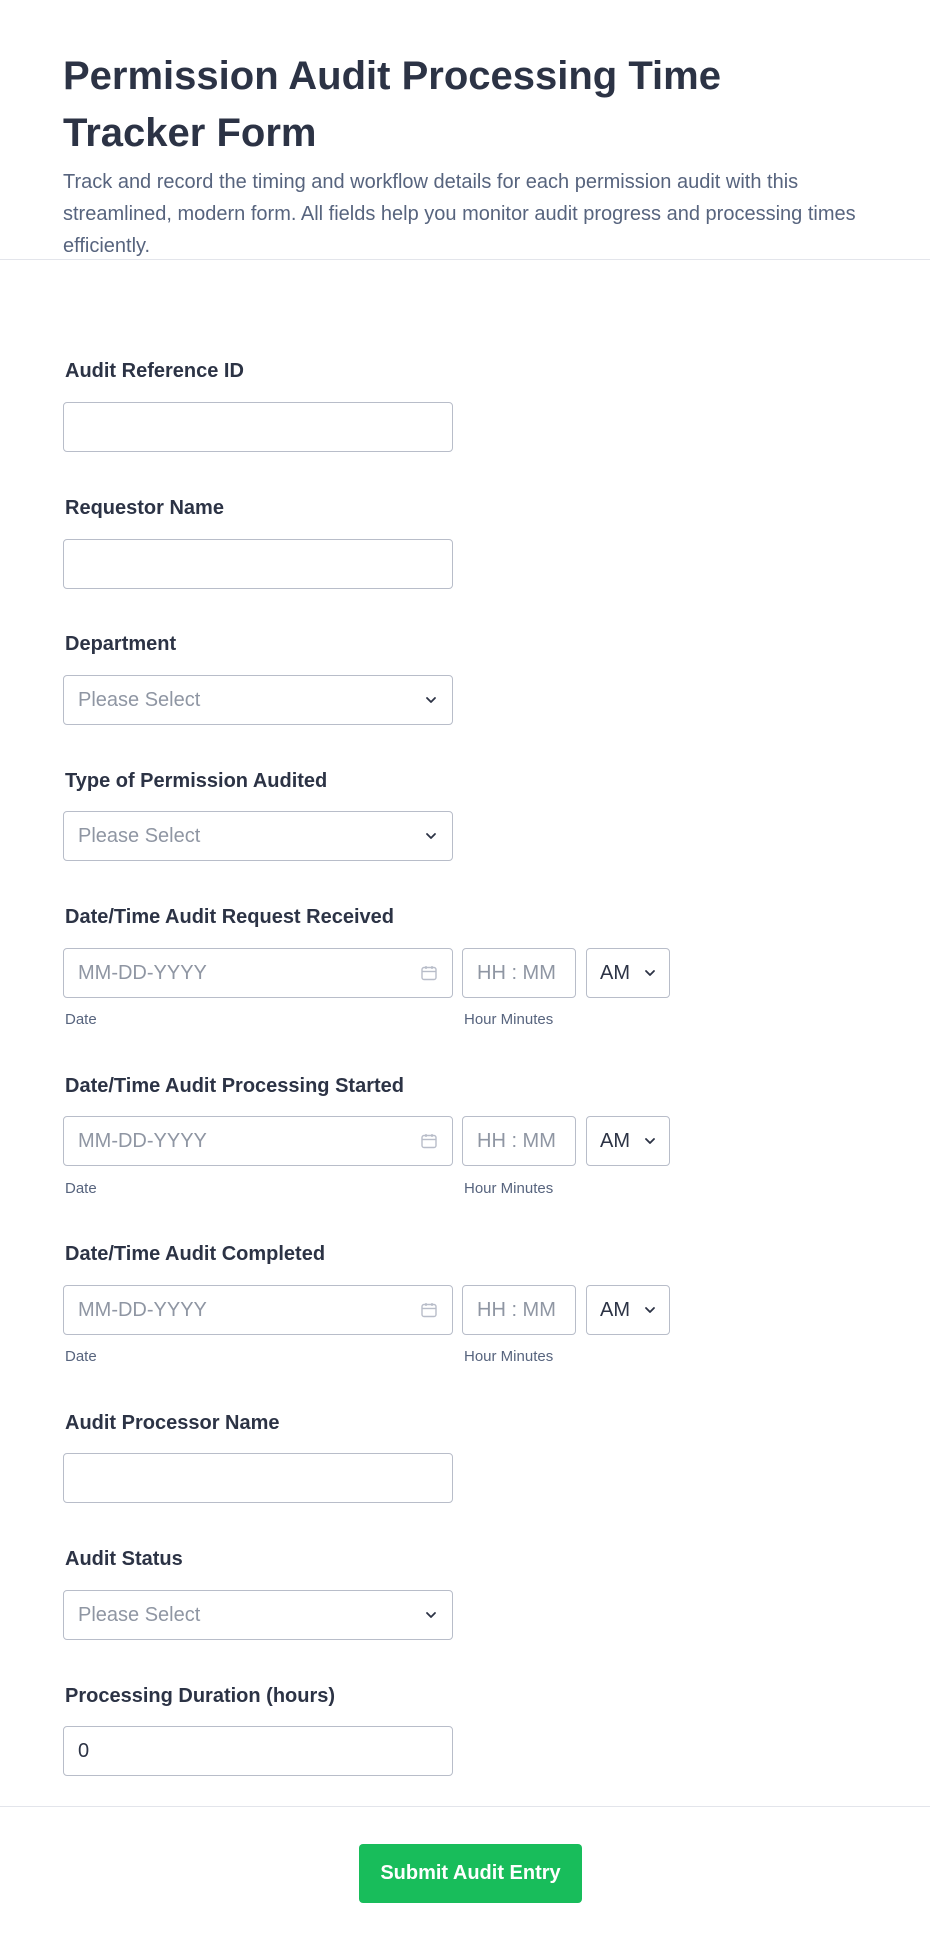 This screenshot has height=1953, width=930. What do you see at coordinates (615, 972) in the screenshot?
I see `request-received-ampm-value: AM` at bounding box center [615, 972].